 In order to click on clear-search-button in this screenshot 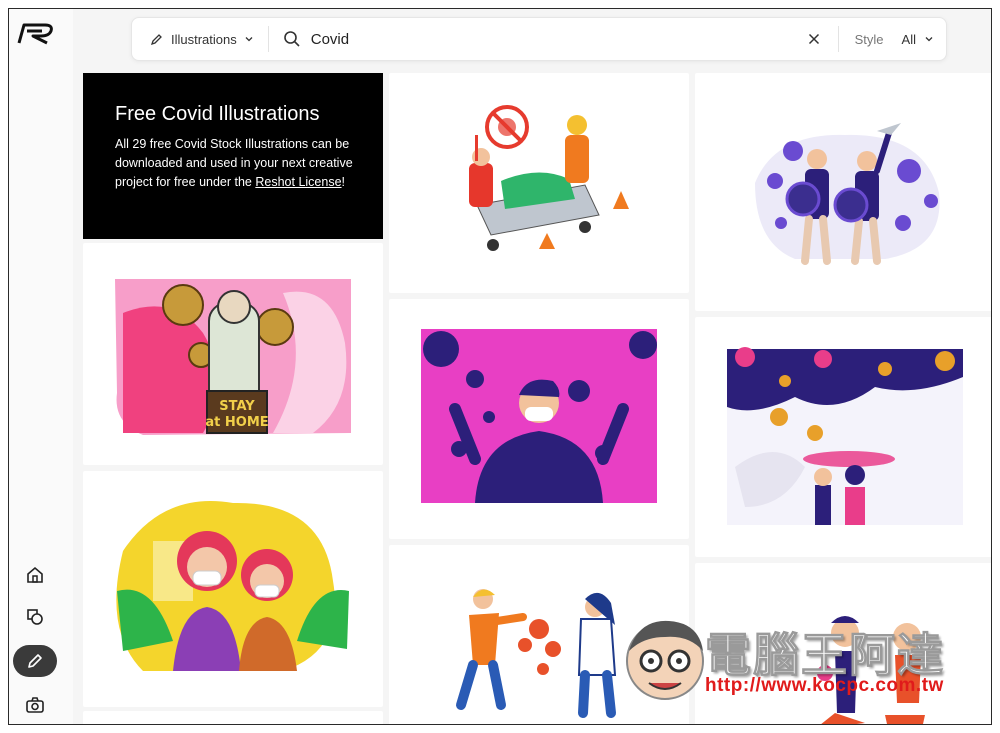, I will do `click(814, 39)`.